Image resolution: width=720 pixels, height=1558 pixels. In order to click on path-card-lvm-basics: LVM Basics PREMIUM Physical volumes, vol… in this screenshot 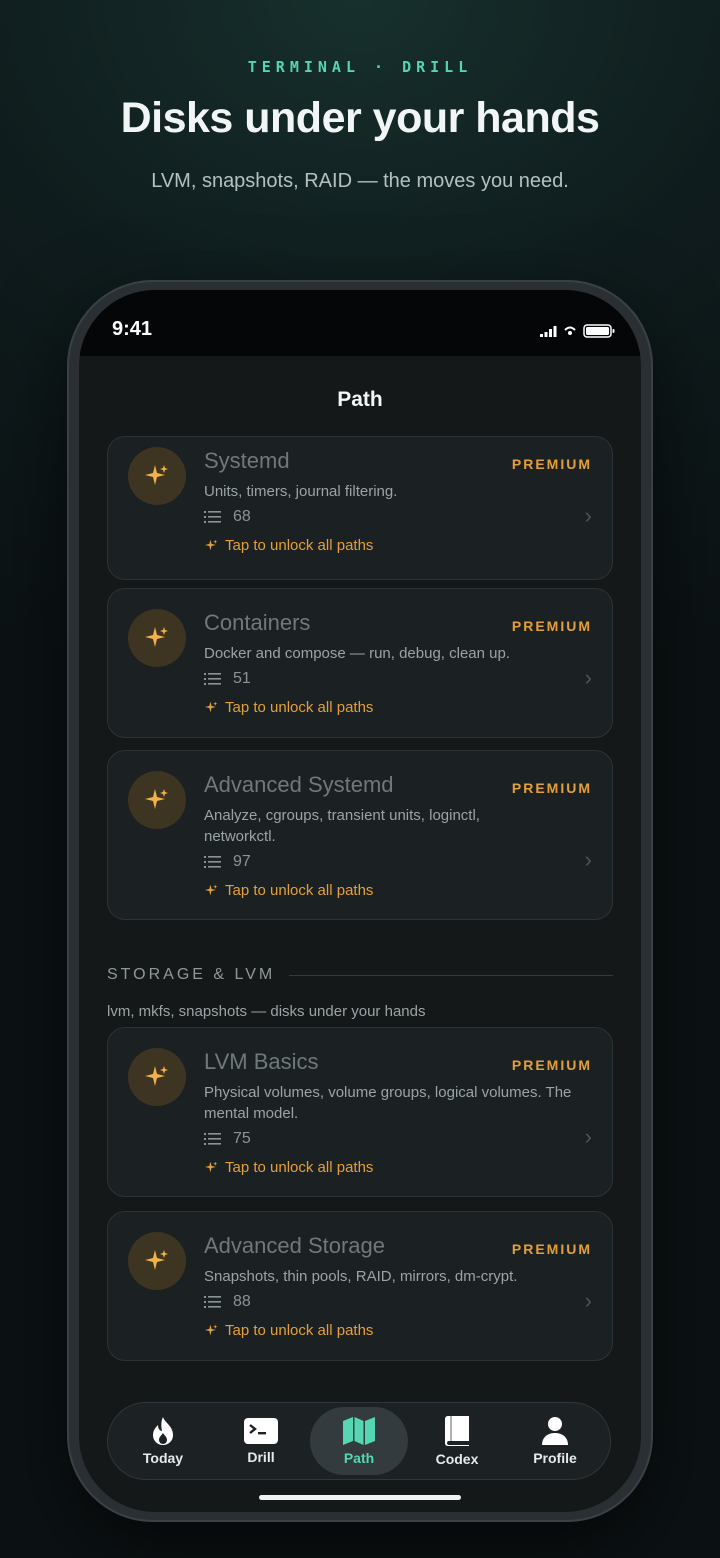, I will do `click(360, 1112)`.